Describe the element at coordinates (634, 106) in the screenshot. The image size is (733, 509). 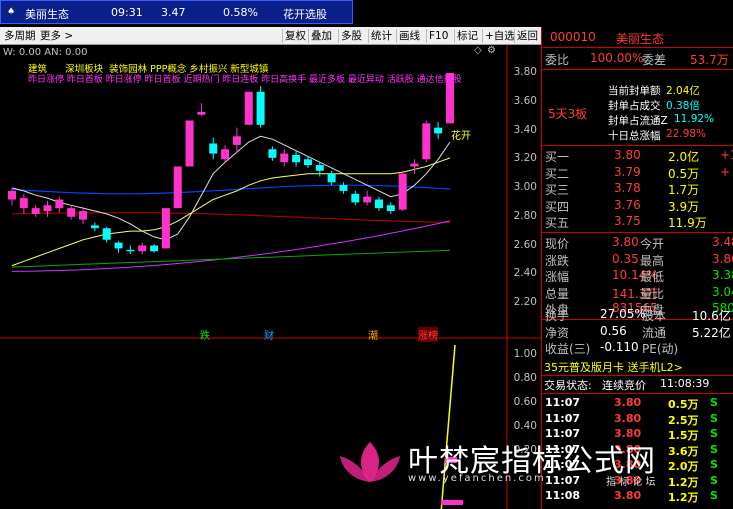
I see `seal-deal-label: 封单占成交` at that location.